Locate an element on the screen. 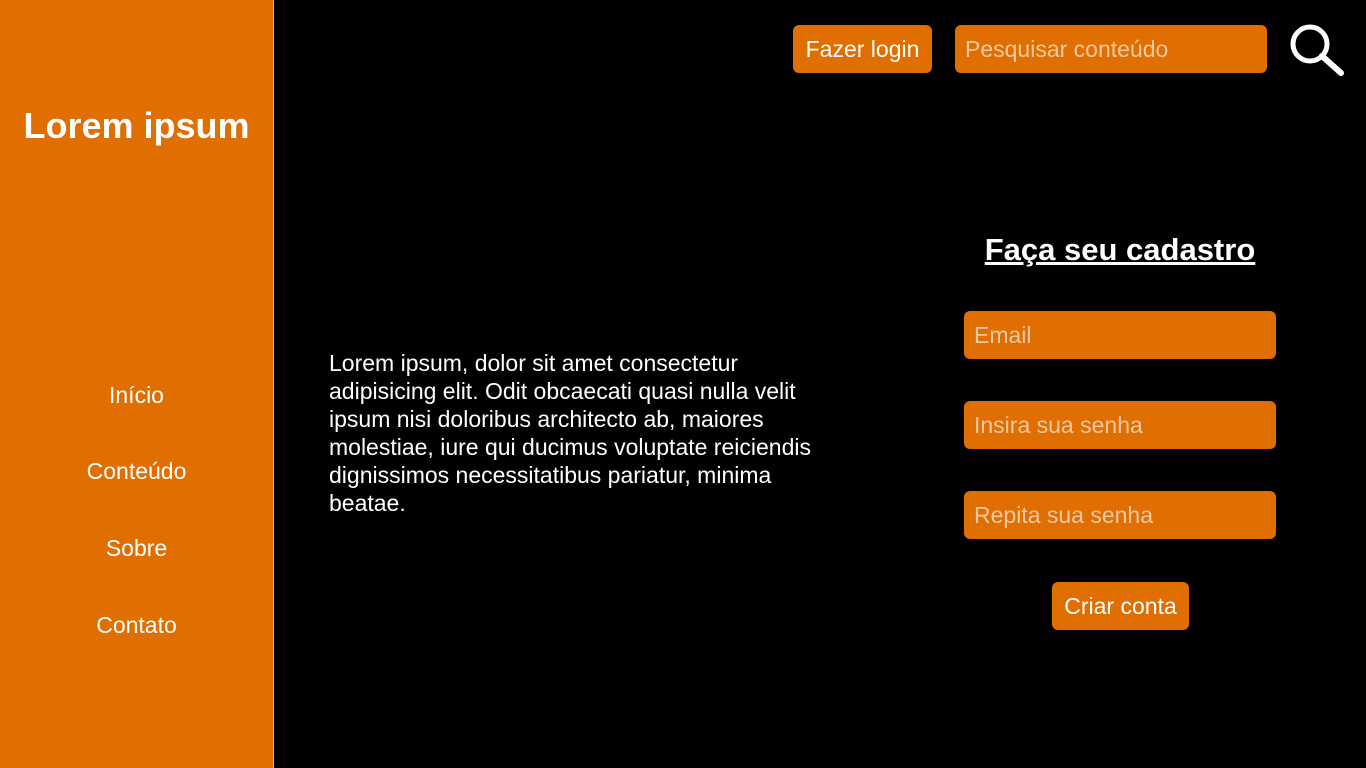 Image resolution: width=1366 pixels, height=768 pixels. search-icon is located at coordinates (1317, 50).